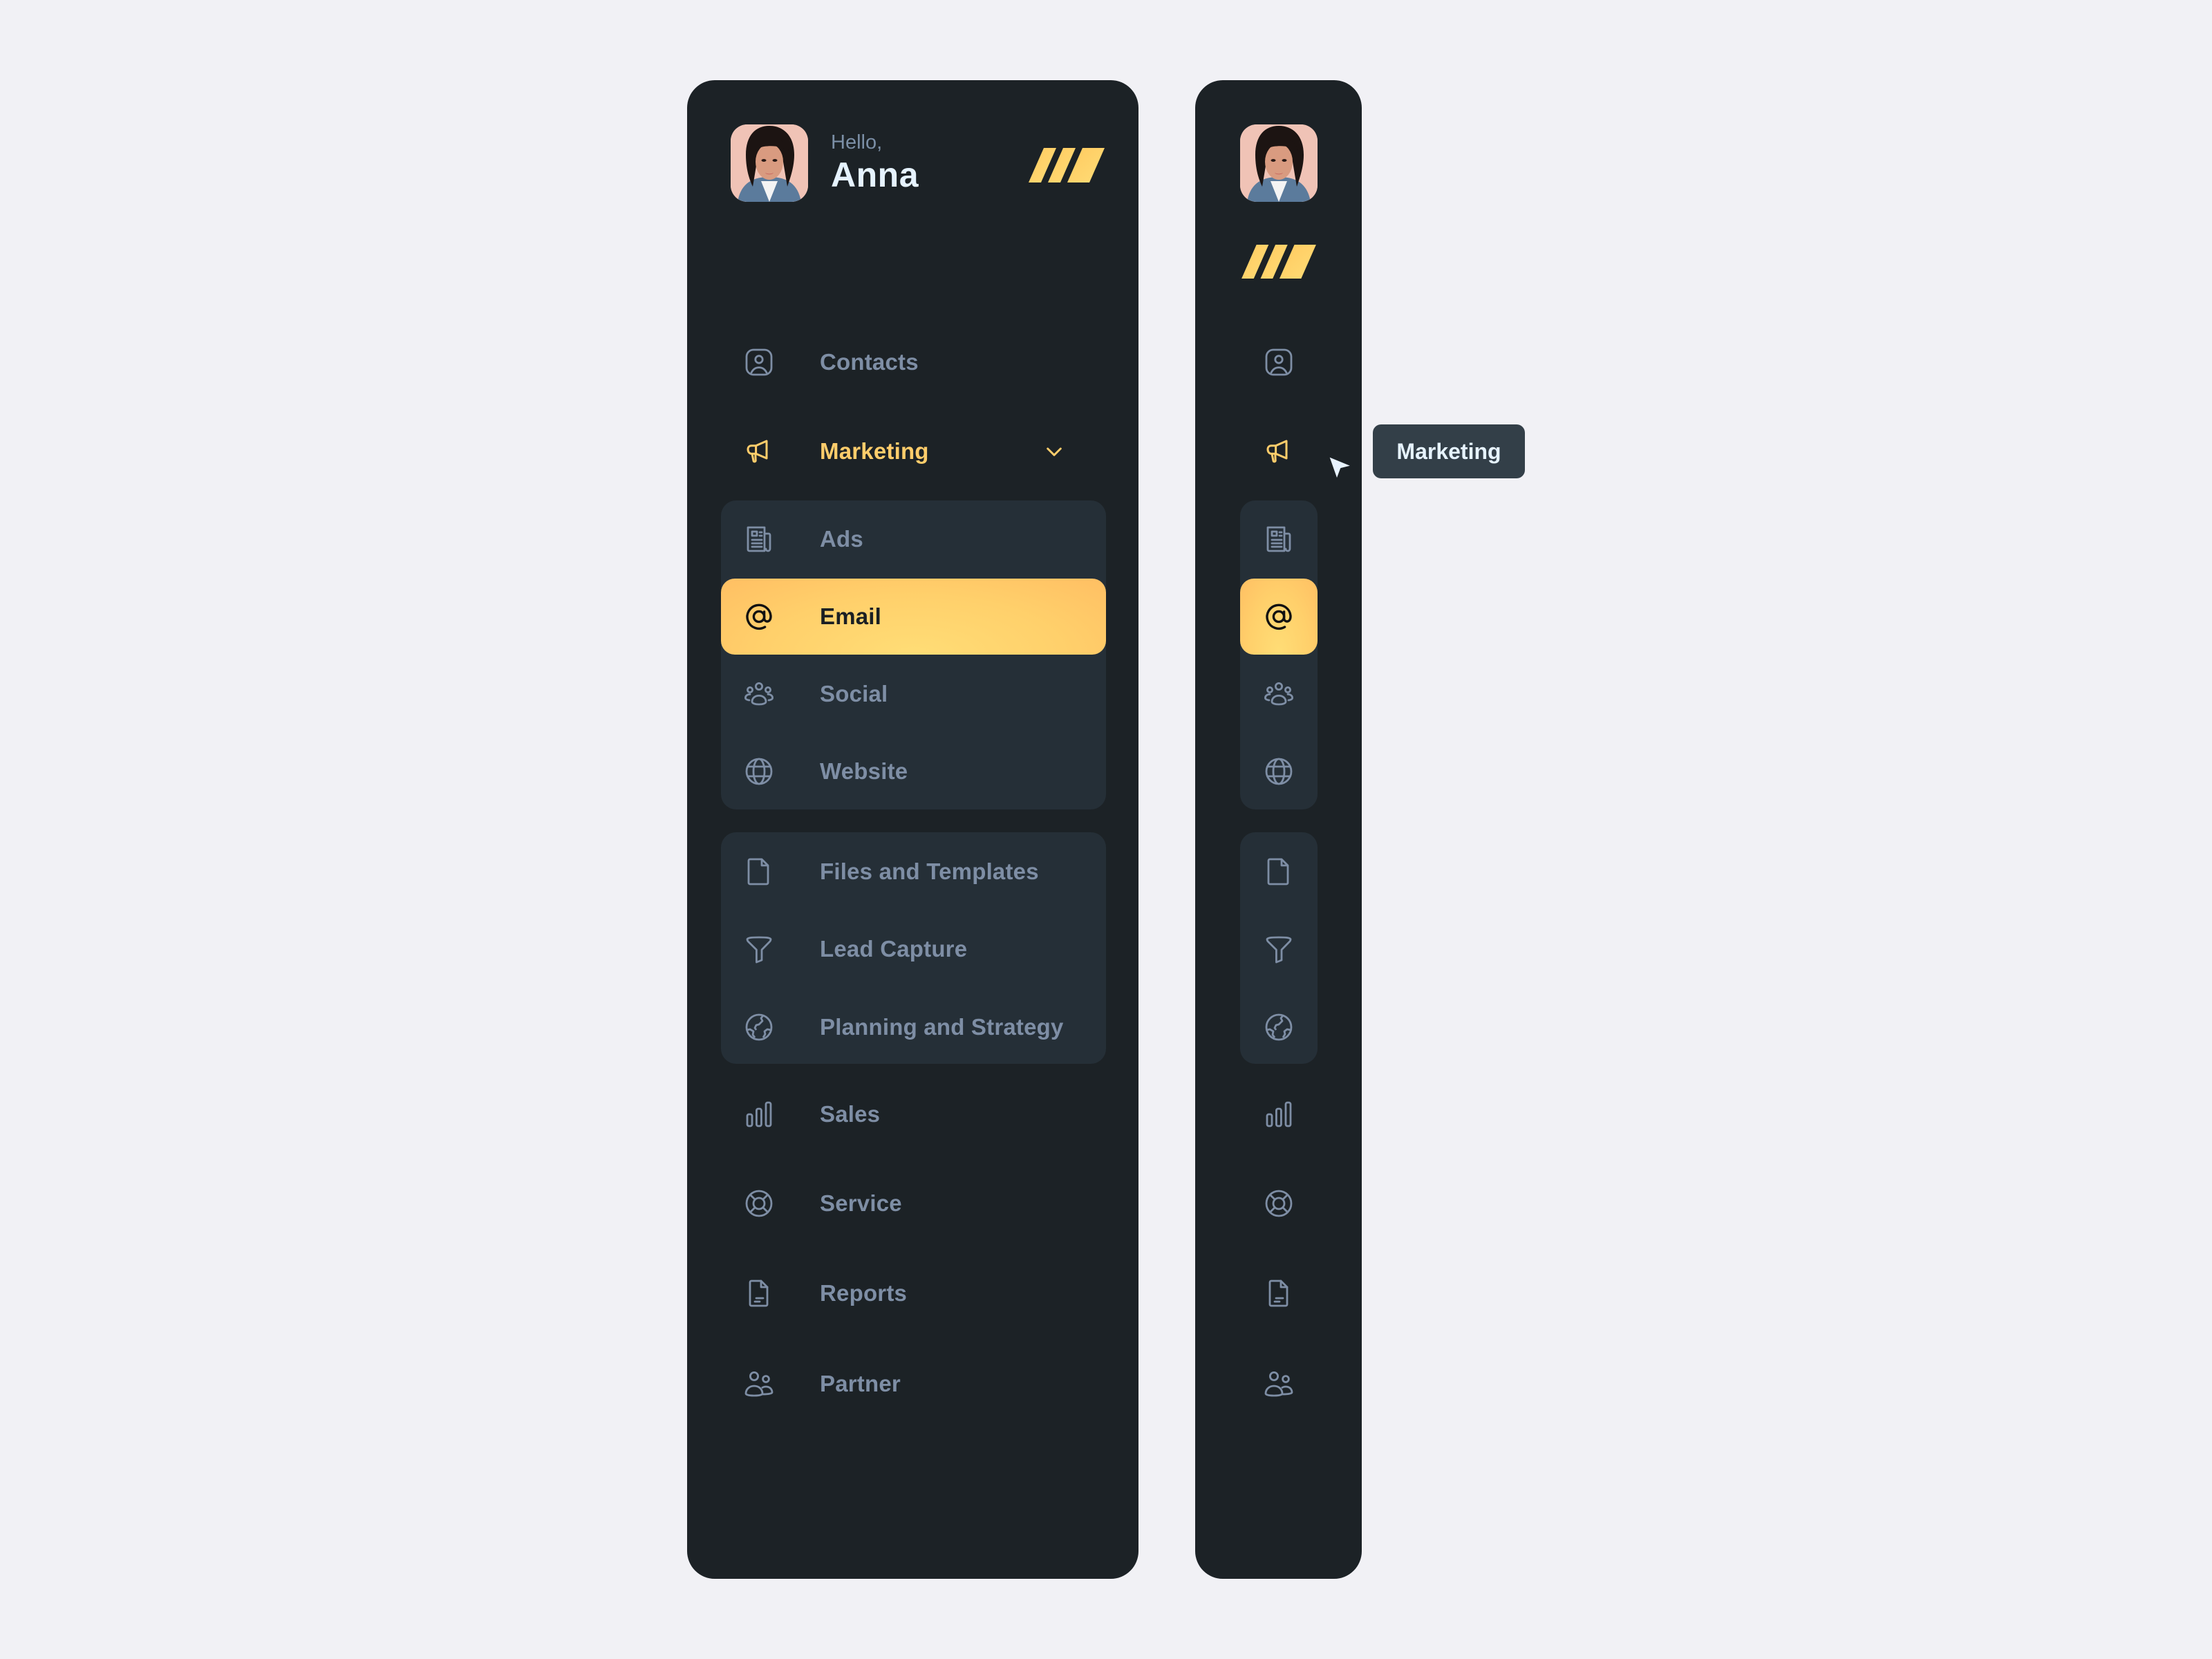 The width and height of the screenshot is (2212, 1659). I want to click on sidebar-icon-service, so click(1279, 1203).